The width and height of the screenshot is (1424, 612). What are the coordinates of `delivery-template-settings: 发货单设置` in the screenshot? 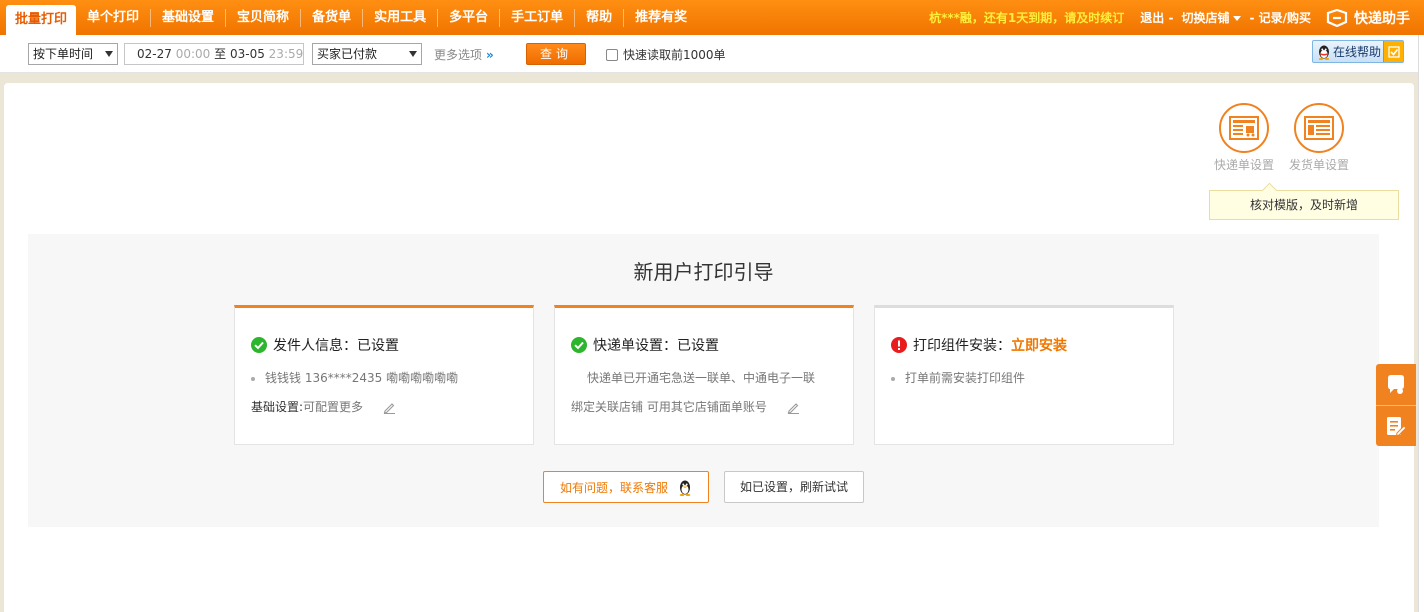 It's located at (1319, 138).